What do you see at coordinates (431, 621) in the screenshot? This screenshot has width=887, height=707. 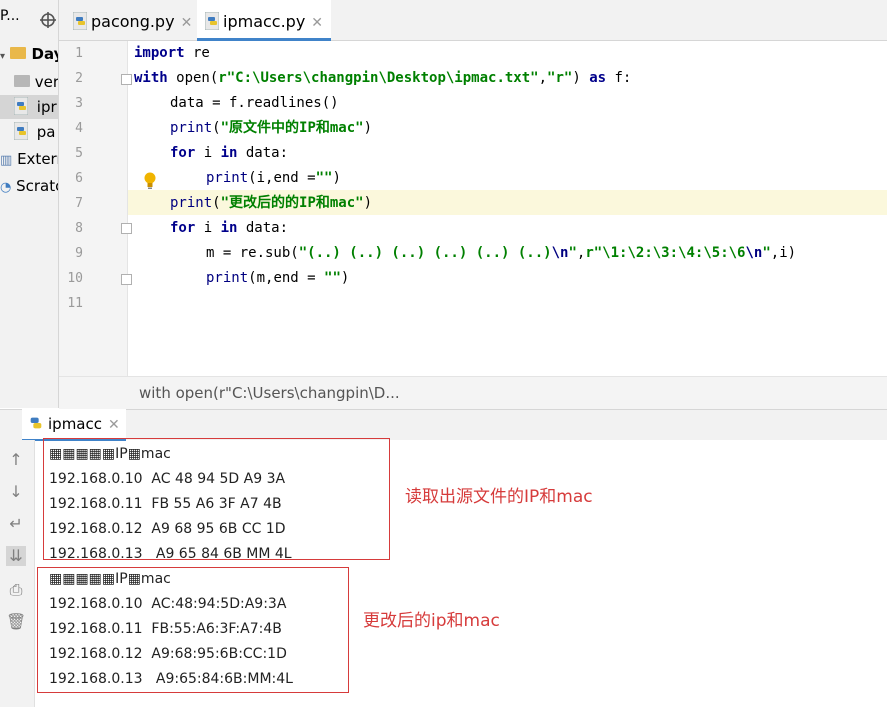 I see `annotation-modified-label: 更改后的ip和mac` at bounding box center [431, 621].